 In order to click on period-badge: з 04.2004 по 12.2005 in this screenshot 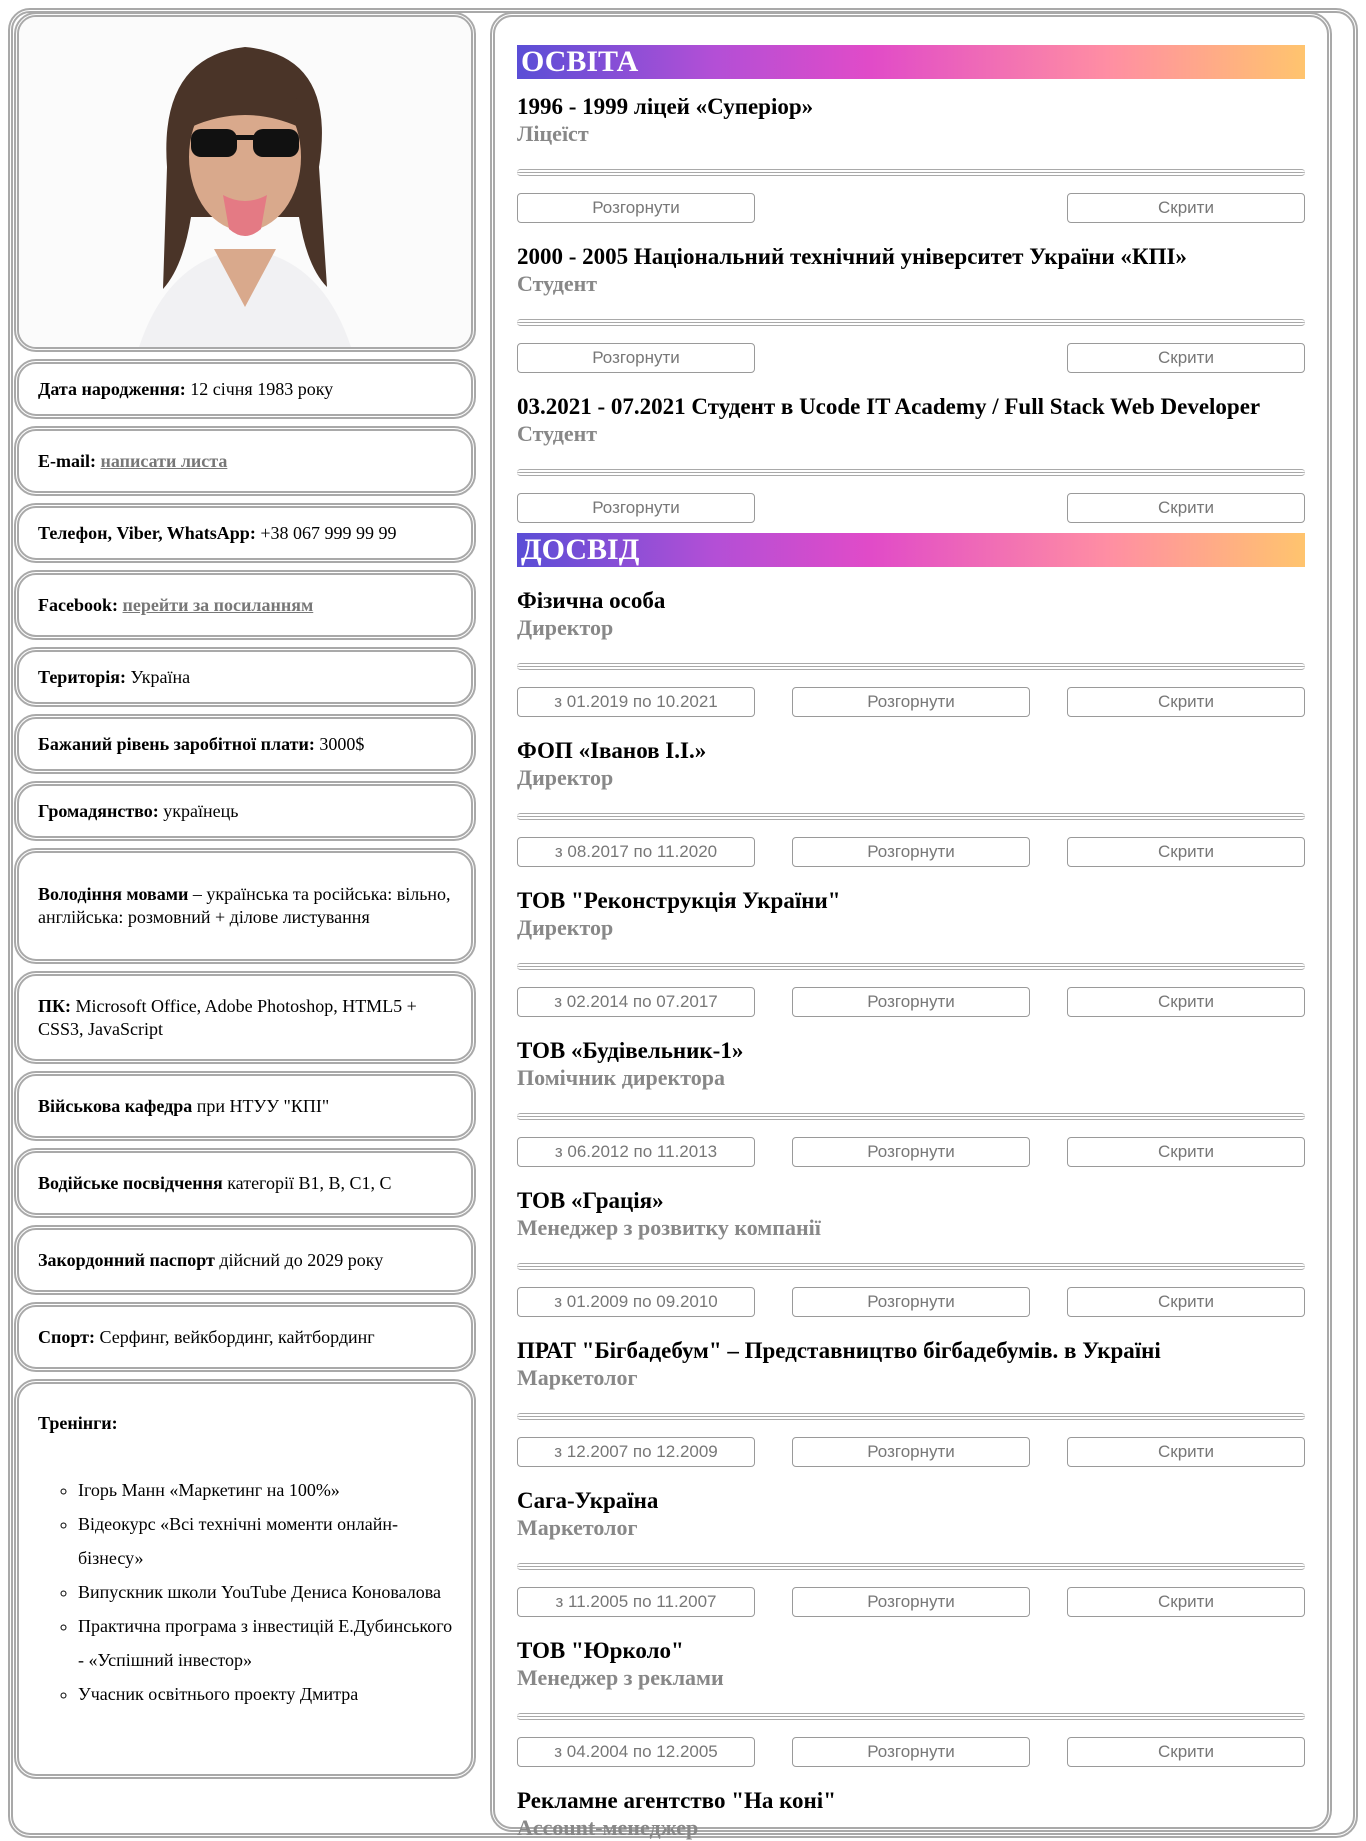, I will do `click(636, 1752)`.